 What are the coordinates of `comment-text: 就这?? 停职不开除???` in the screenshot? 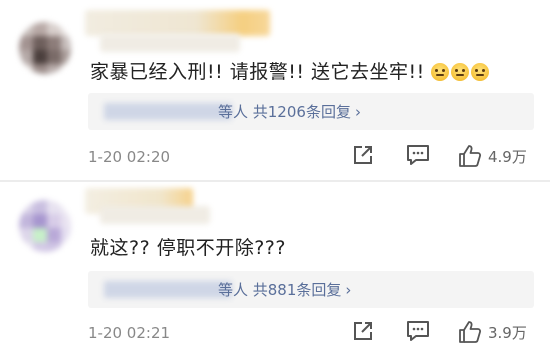 It's located at (188, 248).